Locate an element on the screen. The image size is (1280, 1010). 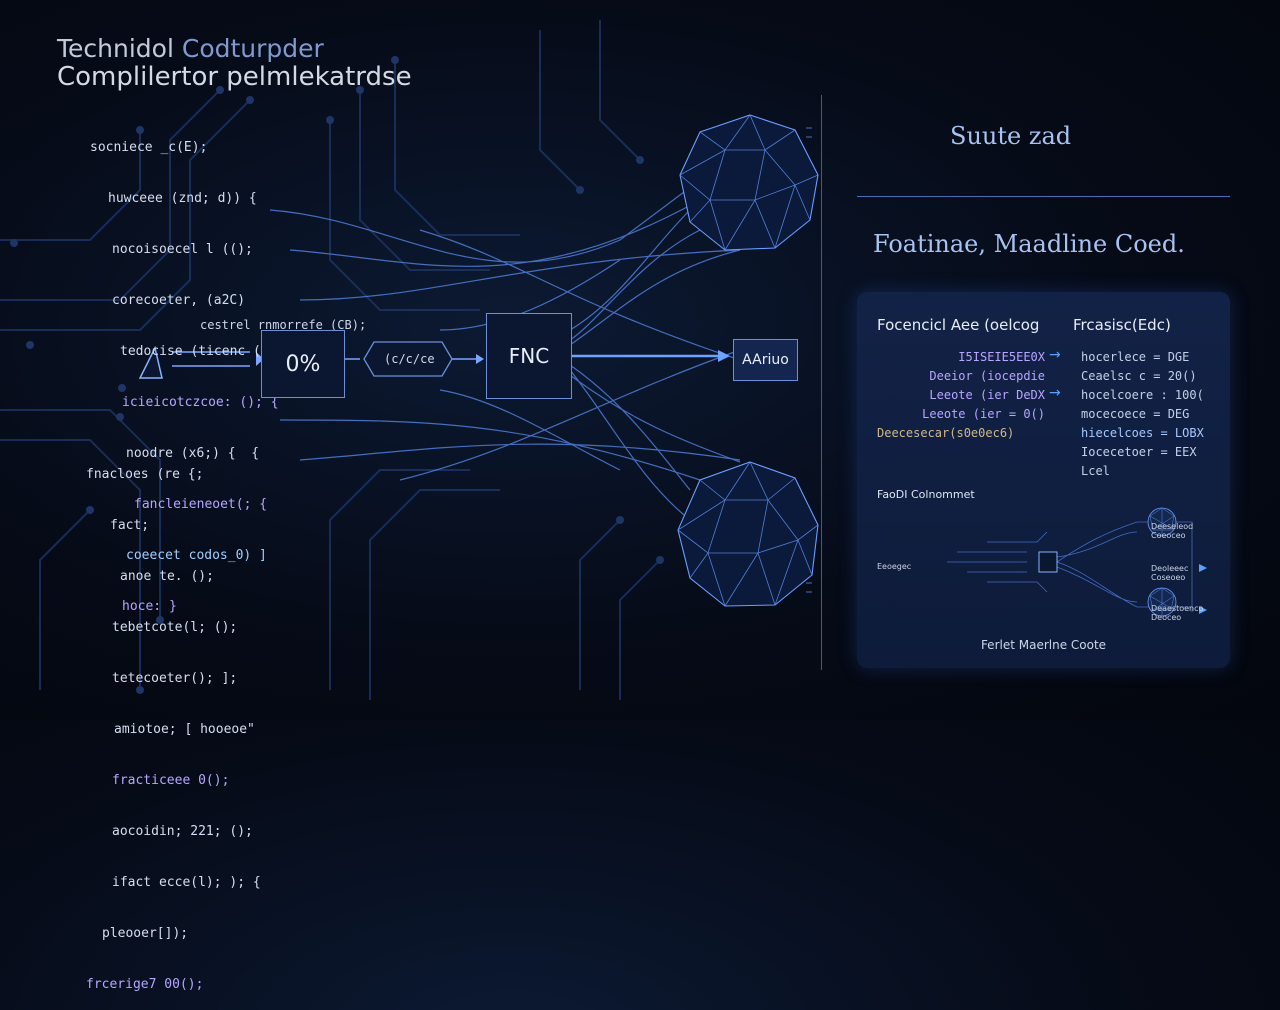
polyhedron-bottom-icon is located at coordinates (748, 534).